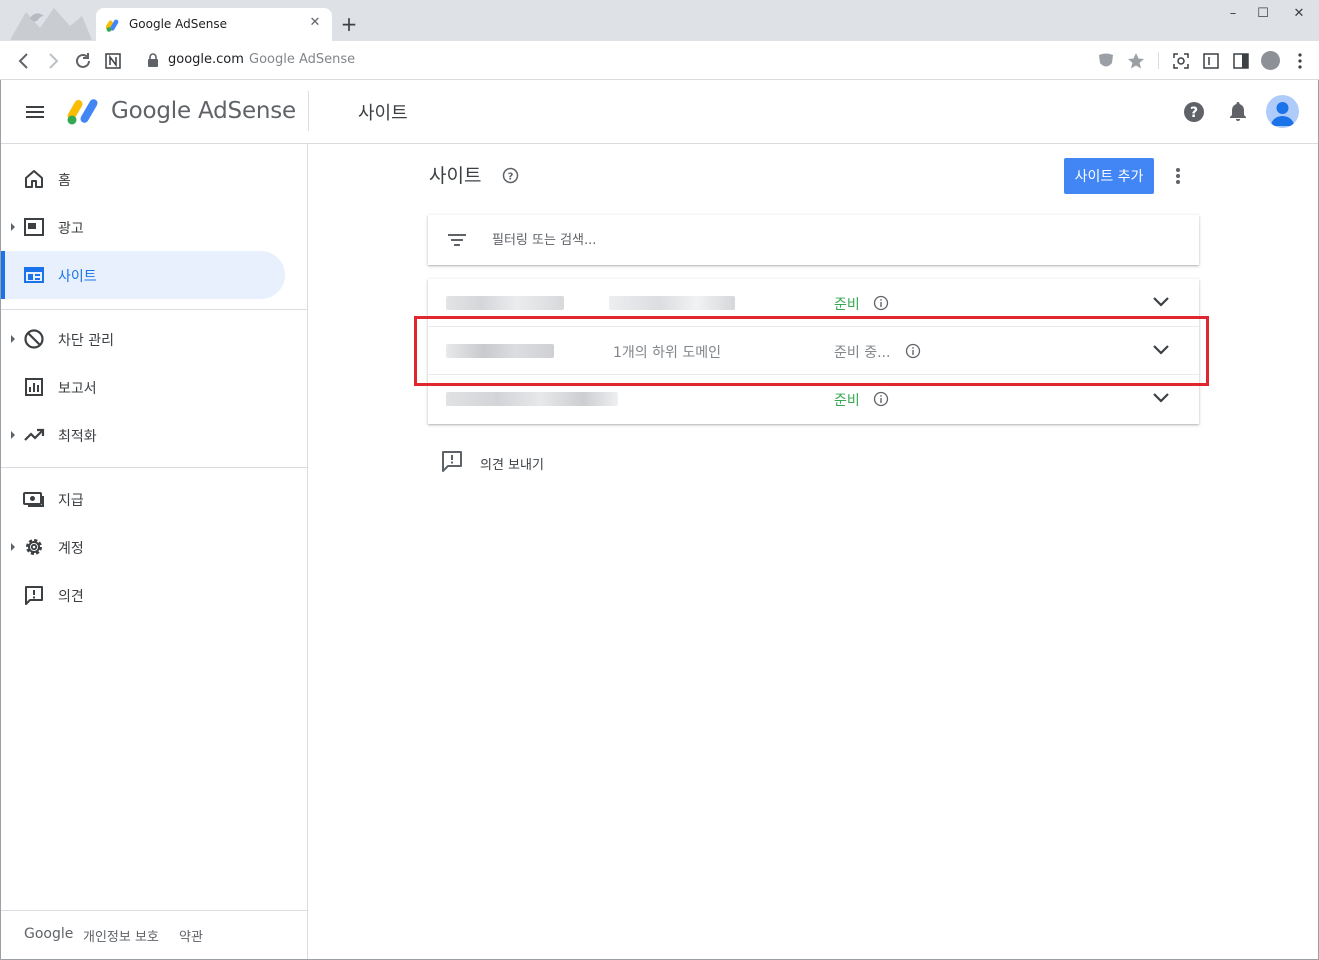 Image resolution: width=1319 pixels, height=960 pixels. I want to click on sidebar-item-ads: 광고, so click(143, 227).